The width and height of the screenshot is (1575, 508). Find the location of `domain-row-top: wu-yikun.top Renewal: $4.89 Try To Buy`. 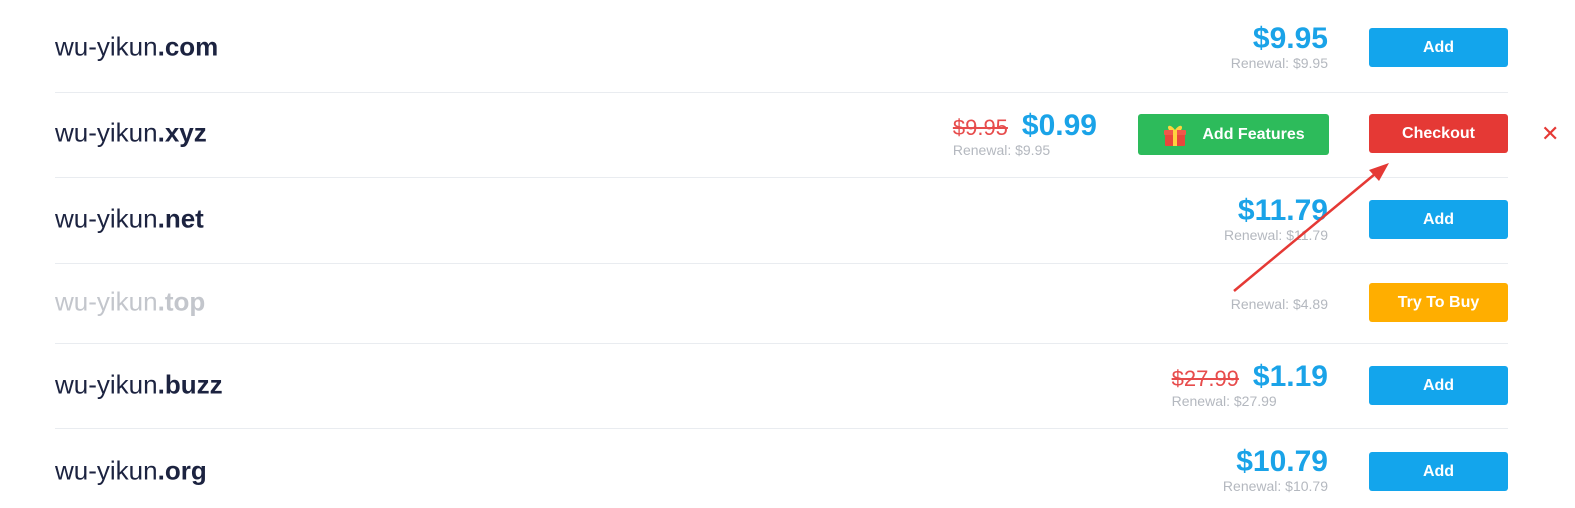

domain-row-top: wu-yikun.top Renewal: $4.89 Try To Buy is located at coordinates (781, 303).